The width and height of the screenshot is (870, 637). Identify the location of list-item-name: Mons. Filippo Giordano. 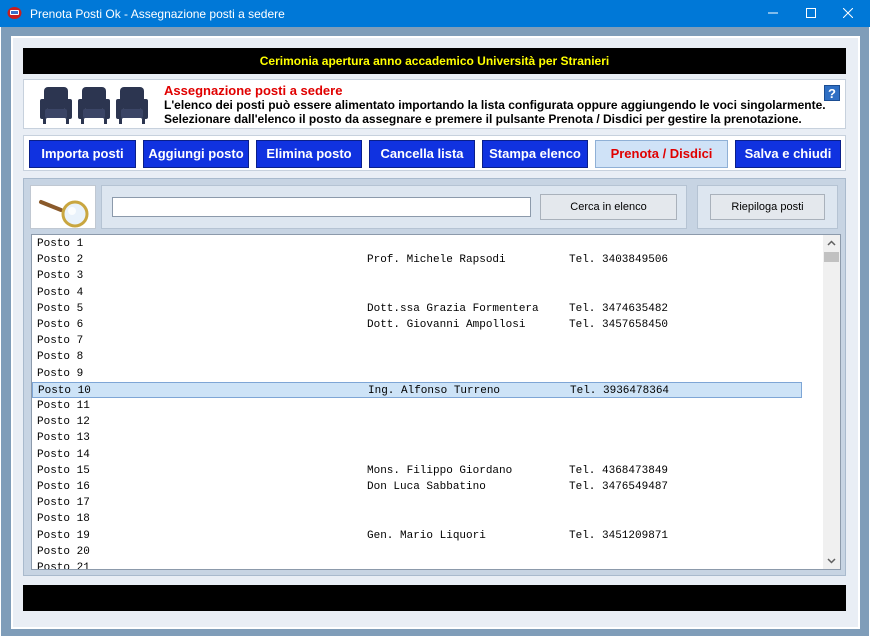
(440, 470).